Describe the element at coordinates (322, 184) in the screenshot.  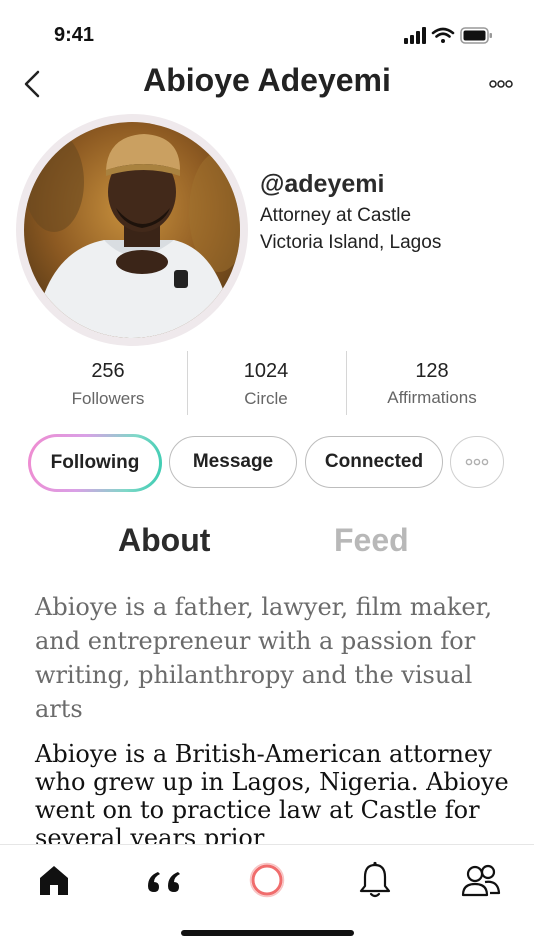
I see `profile-handle: @adeyemi` at that location.